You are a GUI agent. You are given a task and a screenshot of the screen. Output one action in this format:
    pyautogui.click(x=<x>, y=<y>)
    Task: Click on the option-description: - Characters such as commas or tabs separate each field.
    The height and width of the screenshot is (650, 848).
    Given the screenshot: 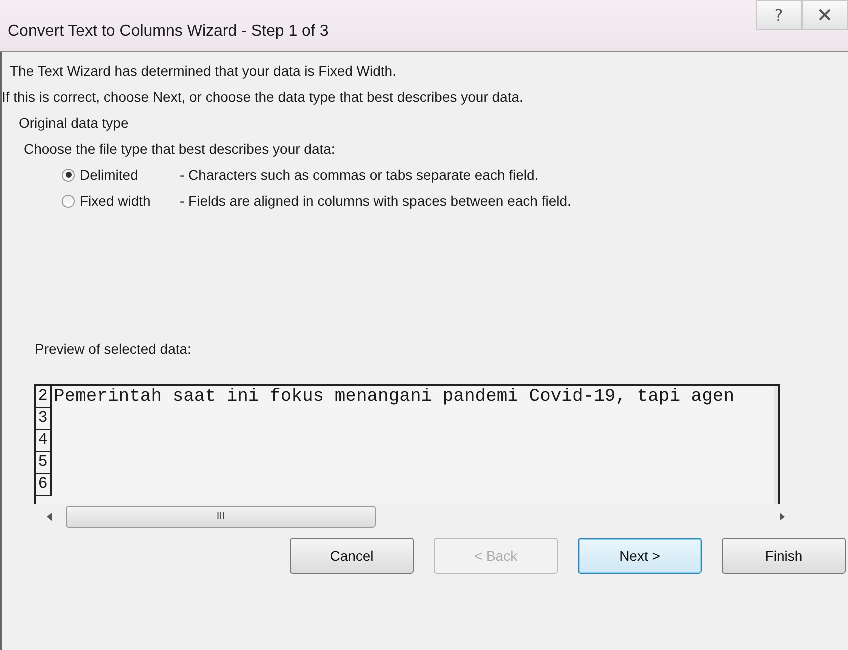 What is the action you would take?
    pyautogui.click(x=359, y=175)
    